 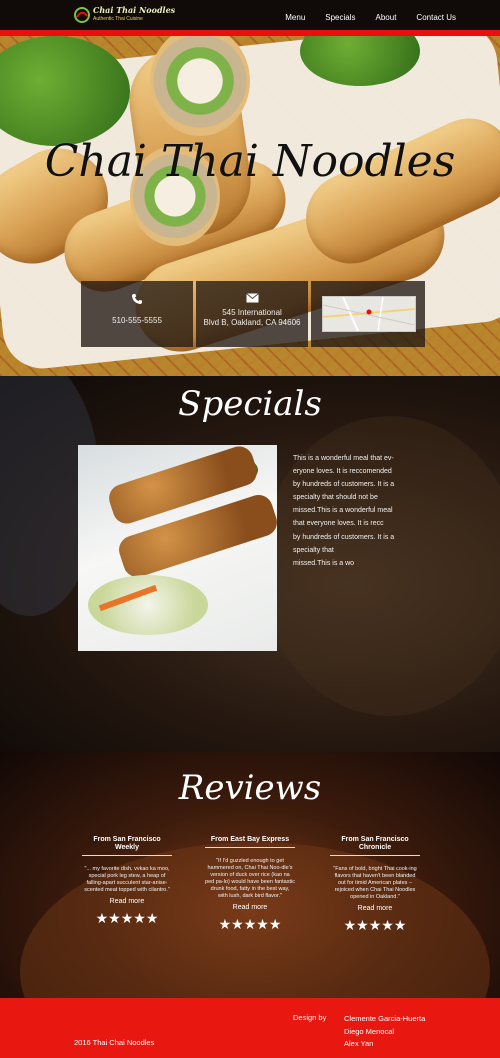 What do you see at coordinates (385, 1018) in the screenshot?
I see `designer-name: Clemente Garcia-Huerta` at bounding box center [385, 1018].